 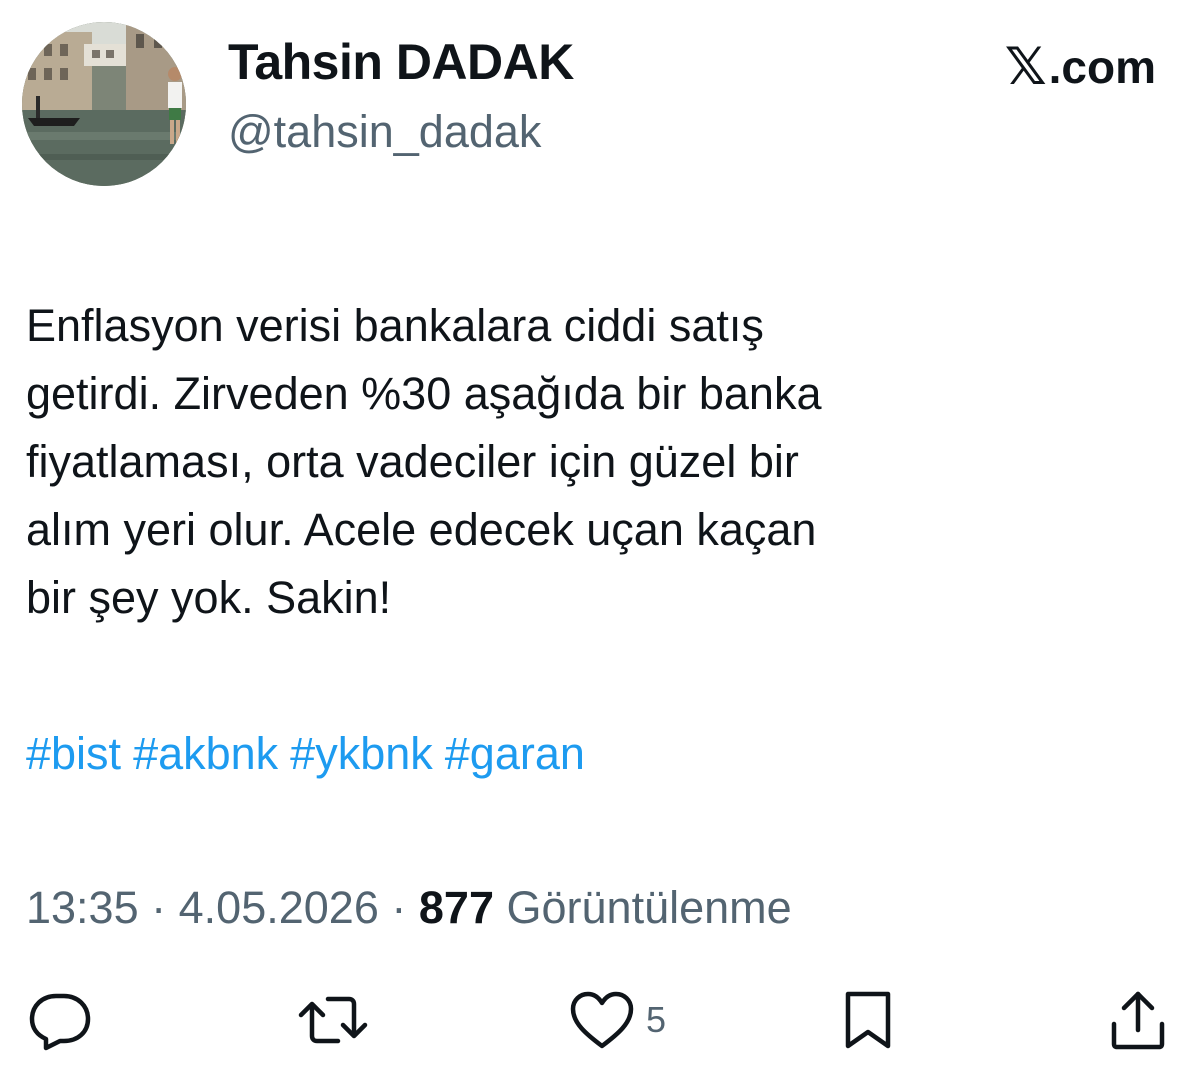 I want to click on hashtag-link: #bist, so click(x=73, y=753).